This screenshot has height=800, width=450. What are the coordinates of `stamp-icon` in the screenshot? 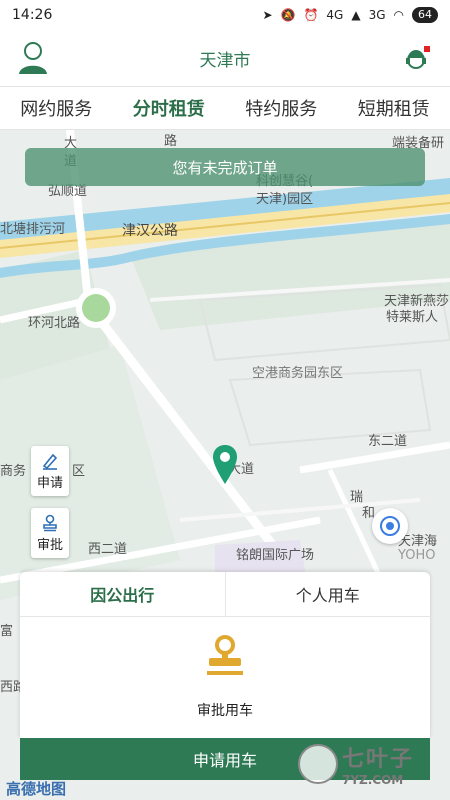 It's located at (50, 522).